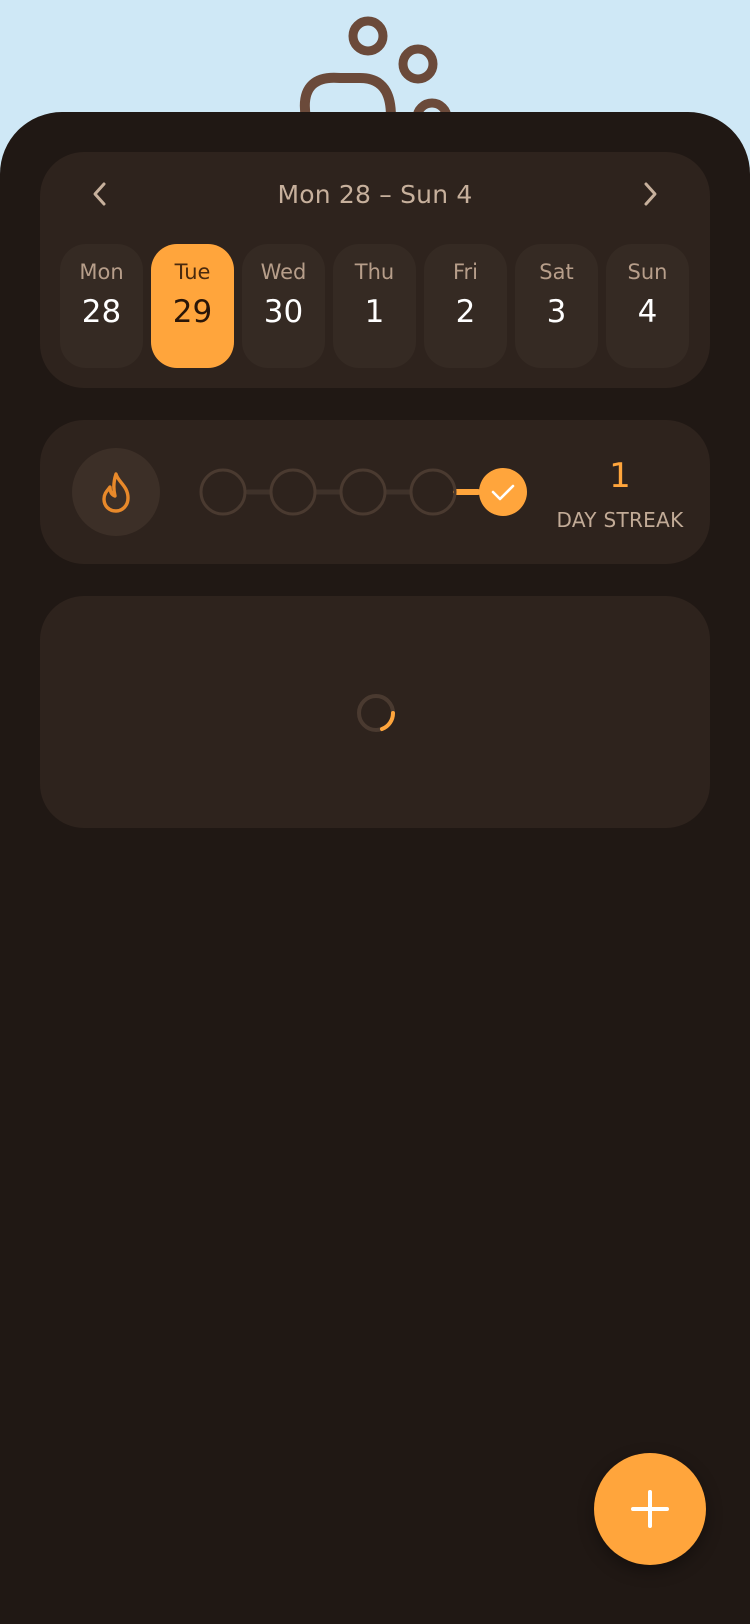 Image resolution: width=750 pixels, height=1624 pixels. I want to click on content-loading-card, so click(375, 712).